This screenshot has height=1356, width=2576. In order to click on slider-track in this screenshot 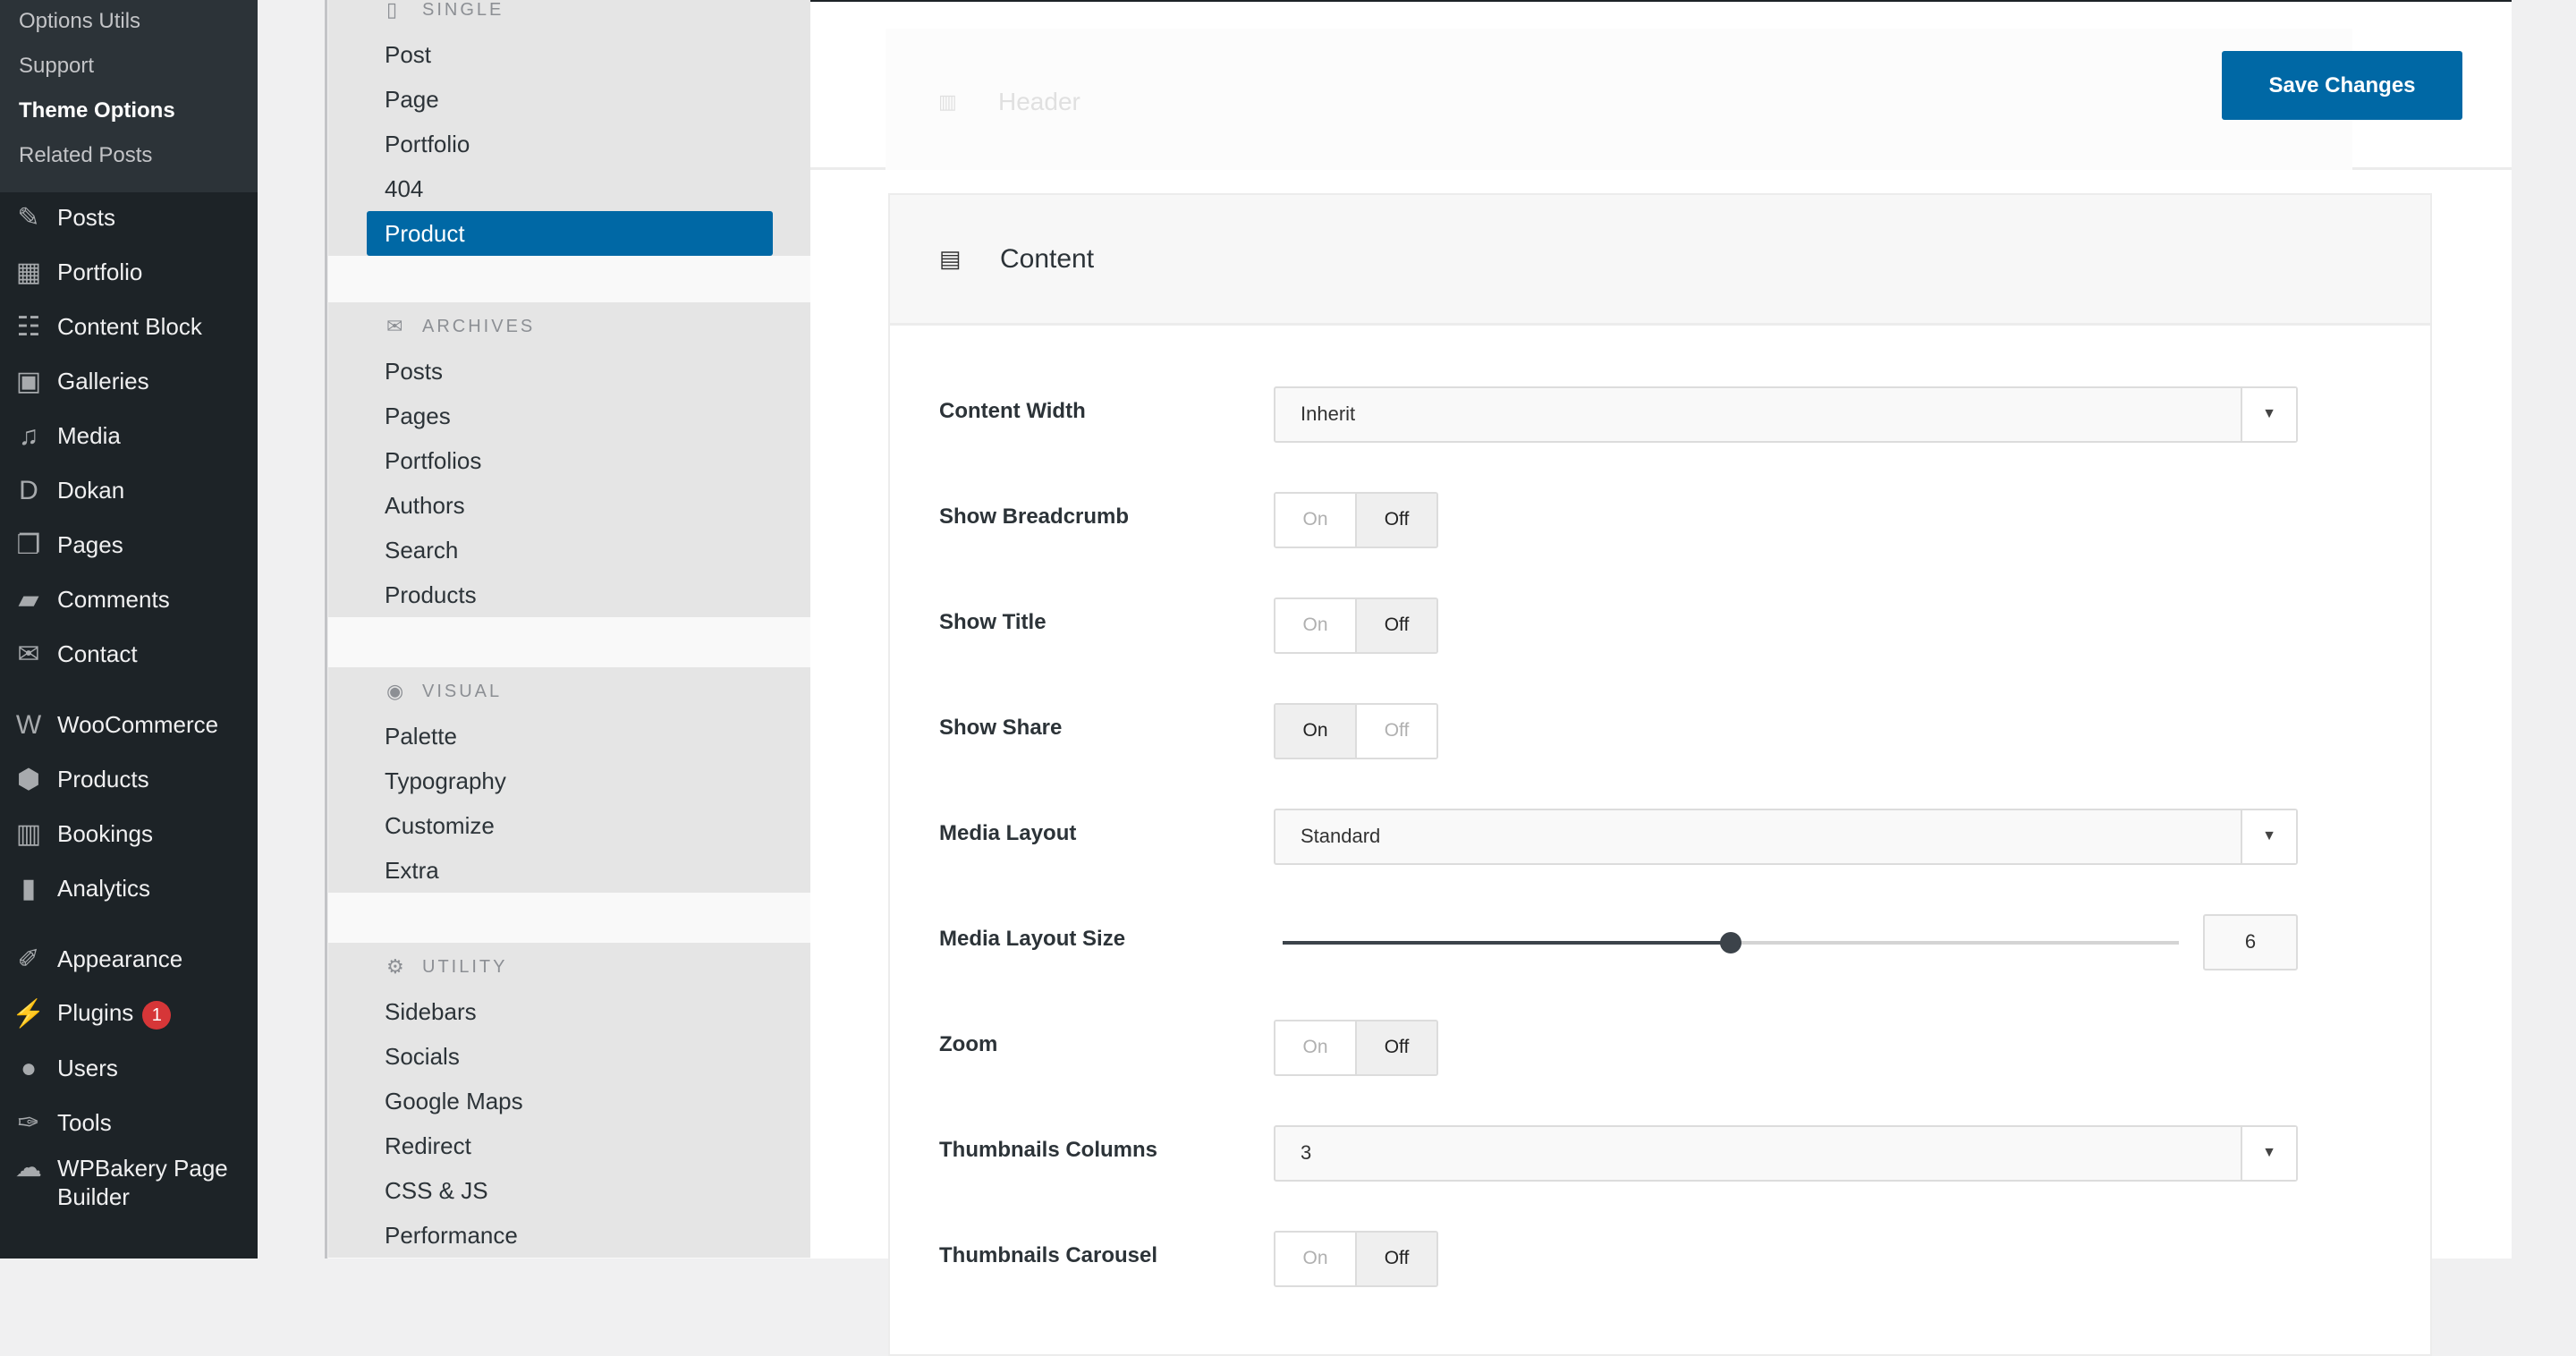, I will do `click(1731, 942)`.